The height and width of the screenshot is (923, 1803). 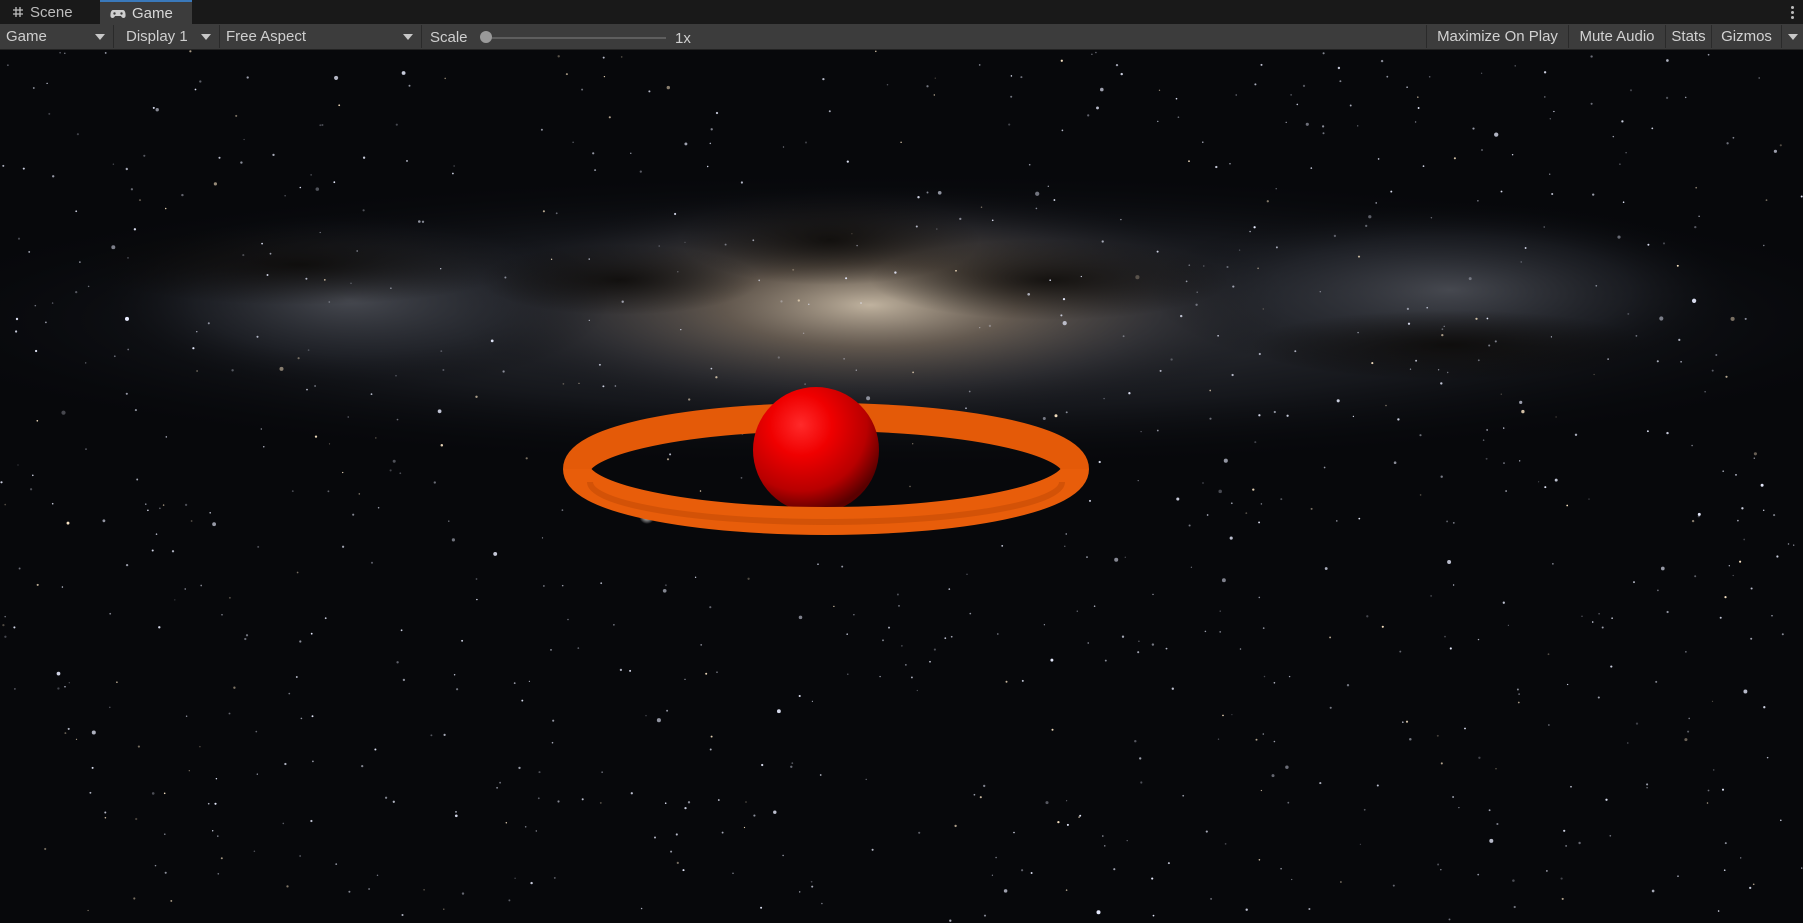 I want to click on view-type-dropdown: Game, so click(x=57, y=36).